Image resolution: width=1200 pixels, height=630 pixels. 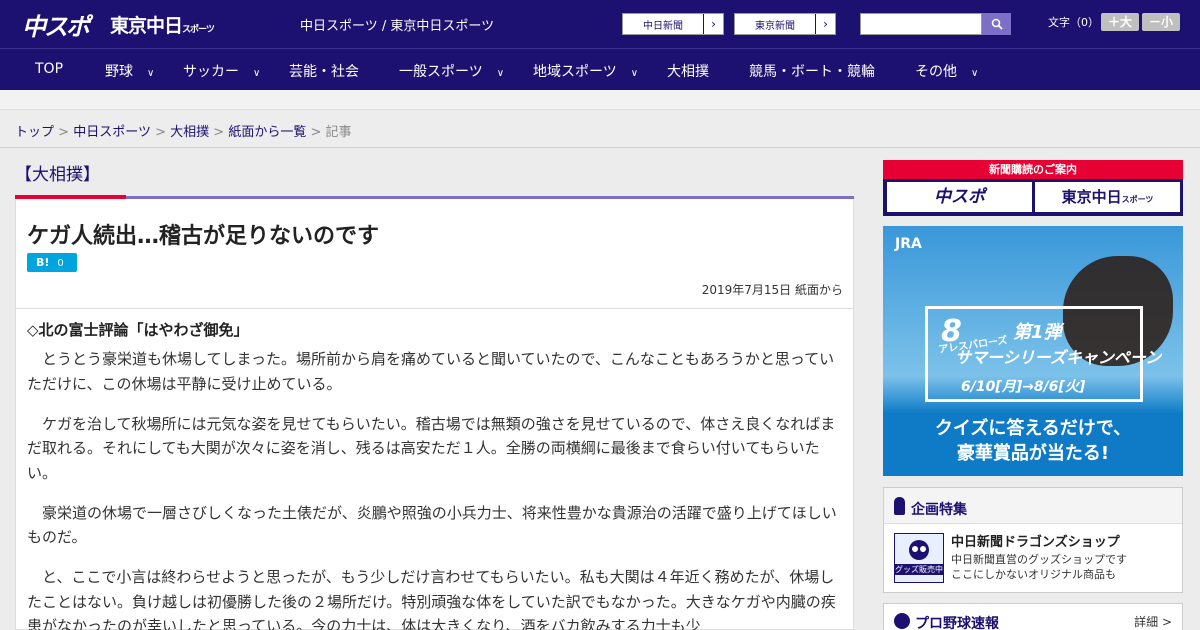 I want to click on breadcrumb-current: 記事, so click(x=338, y=132).